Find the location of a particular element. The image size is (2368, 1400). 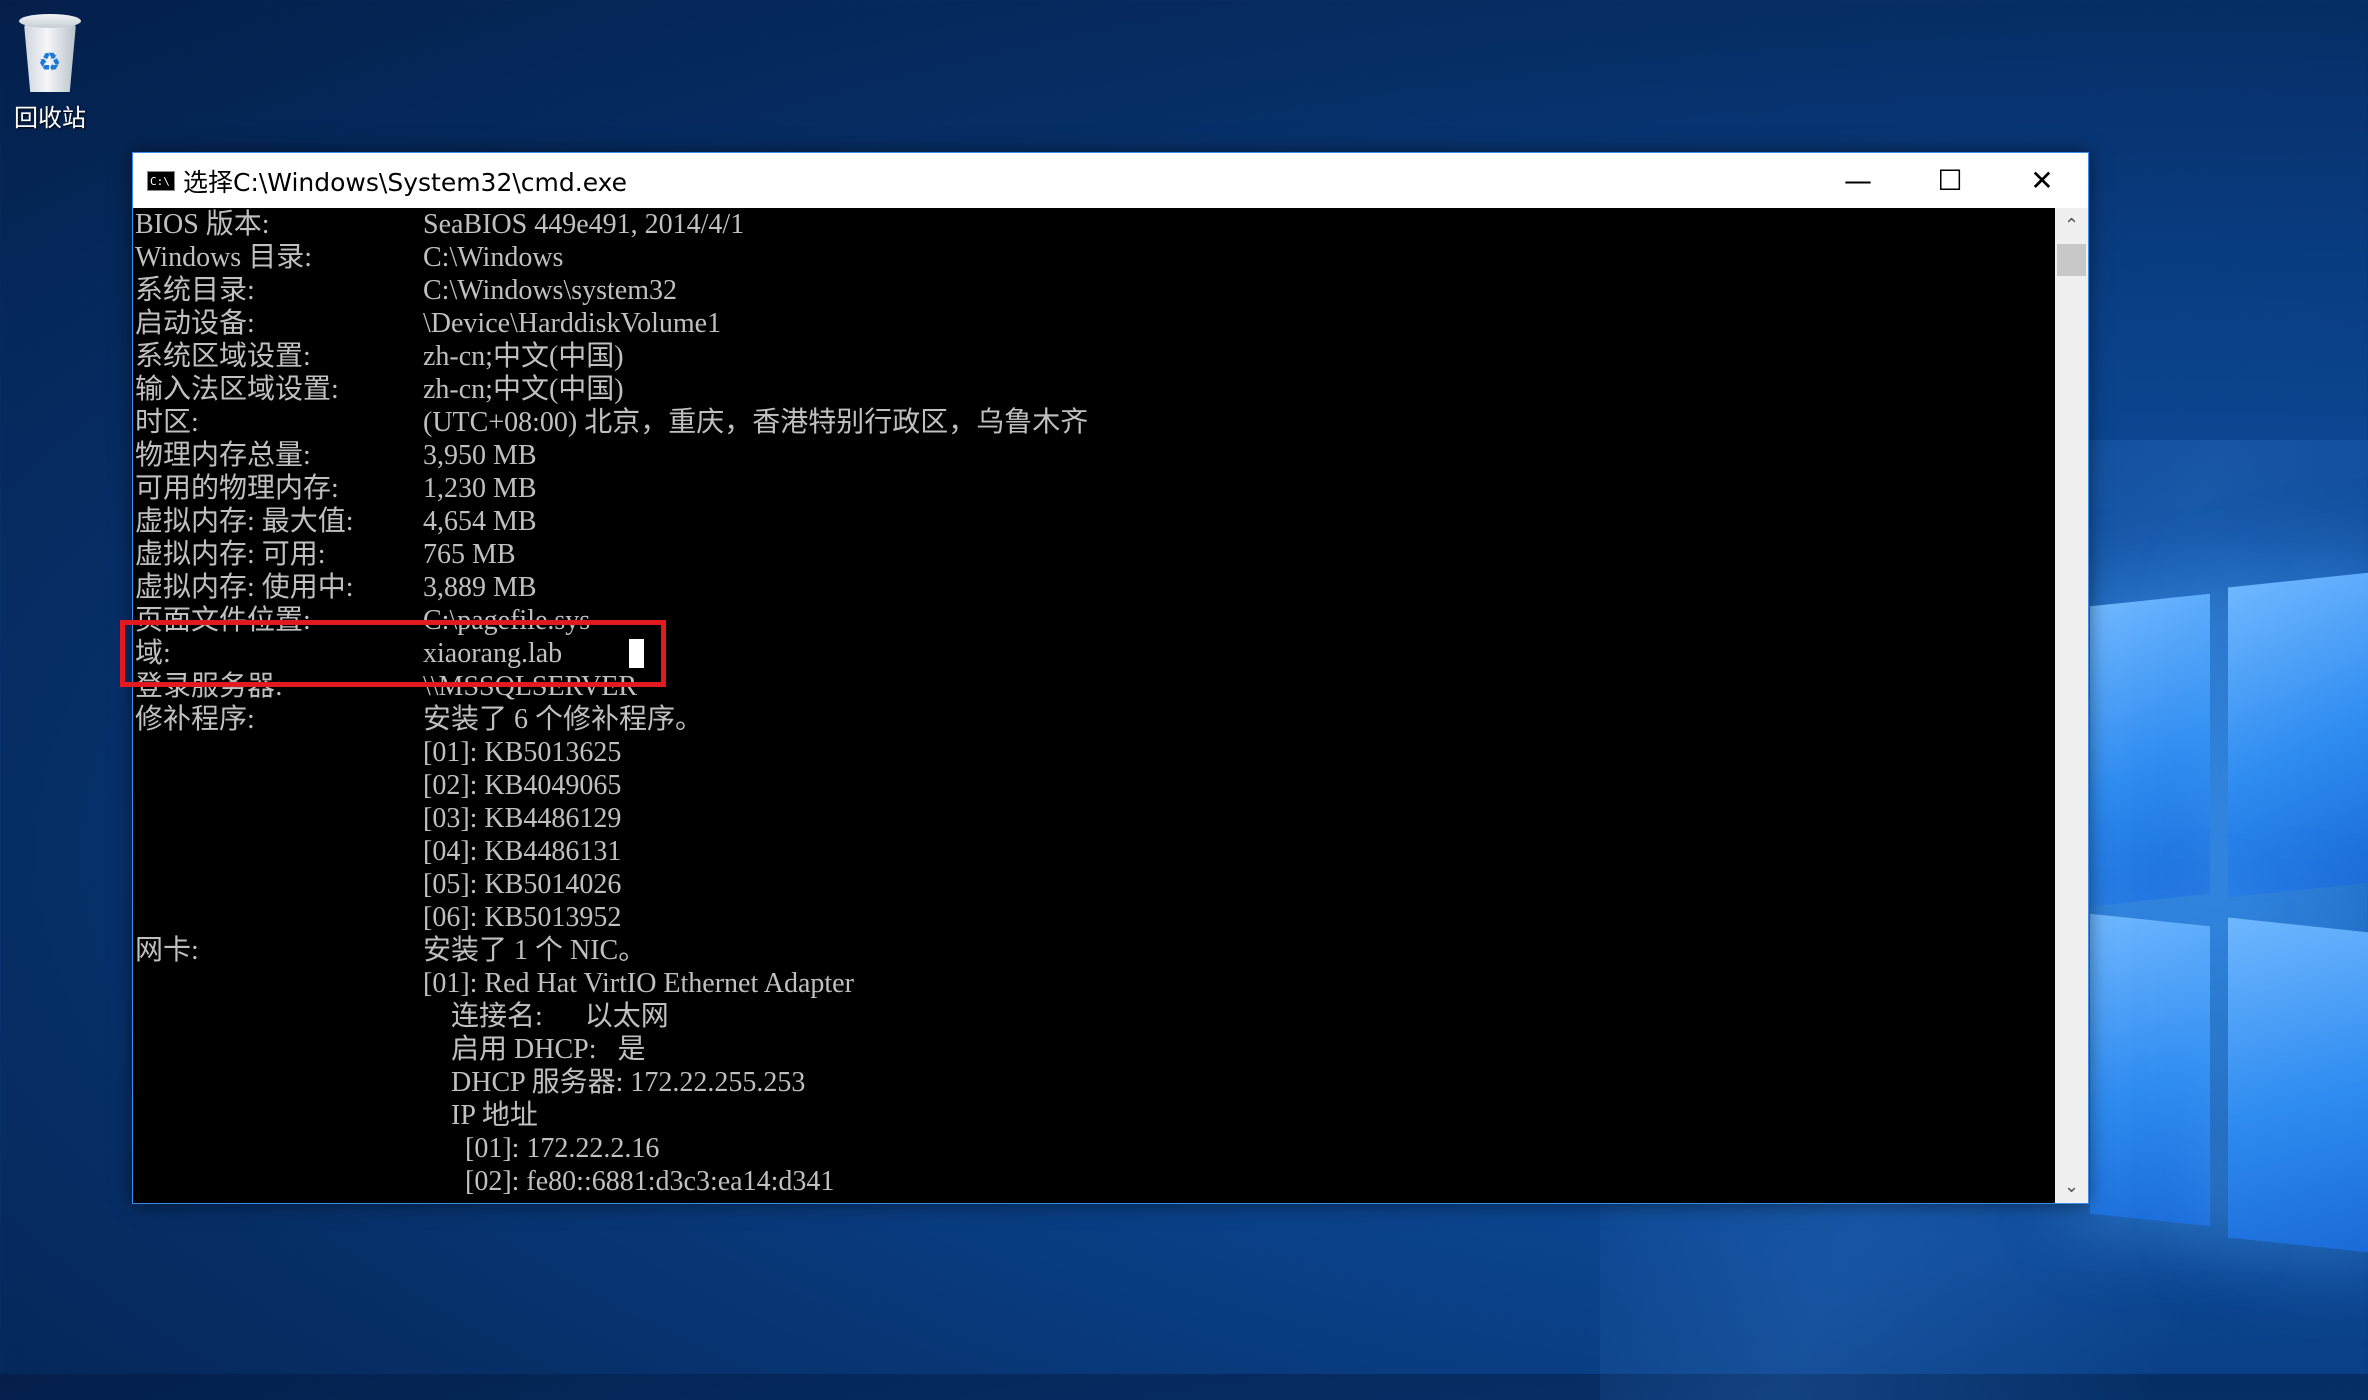

console-line-label: 输入法区域设置: is located at coordinates (237, 389).